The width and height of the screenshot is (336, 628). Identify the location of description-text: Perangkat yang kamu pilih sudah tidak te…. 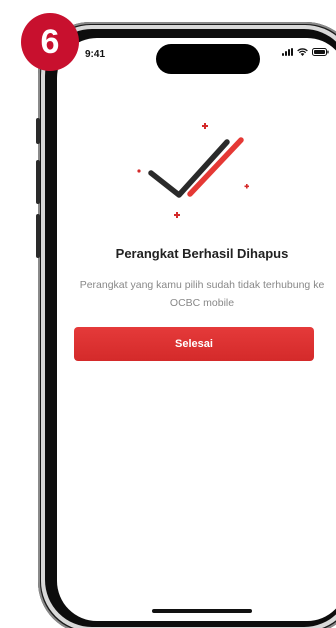
(202, 294).